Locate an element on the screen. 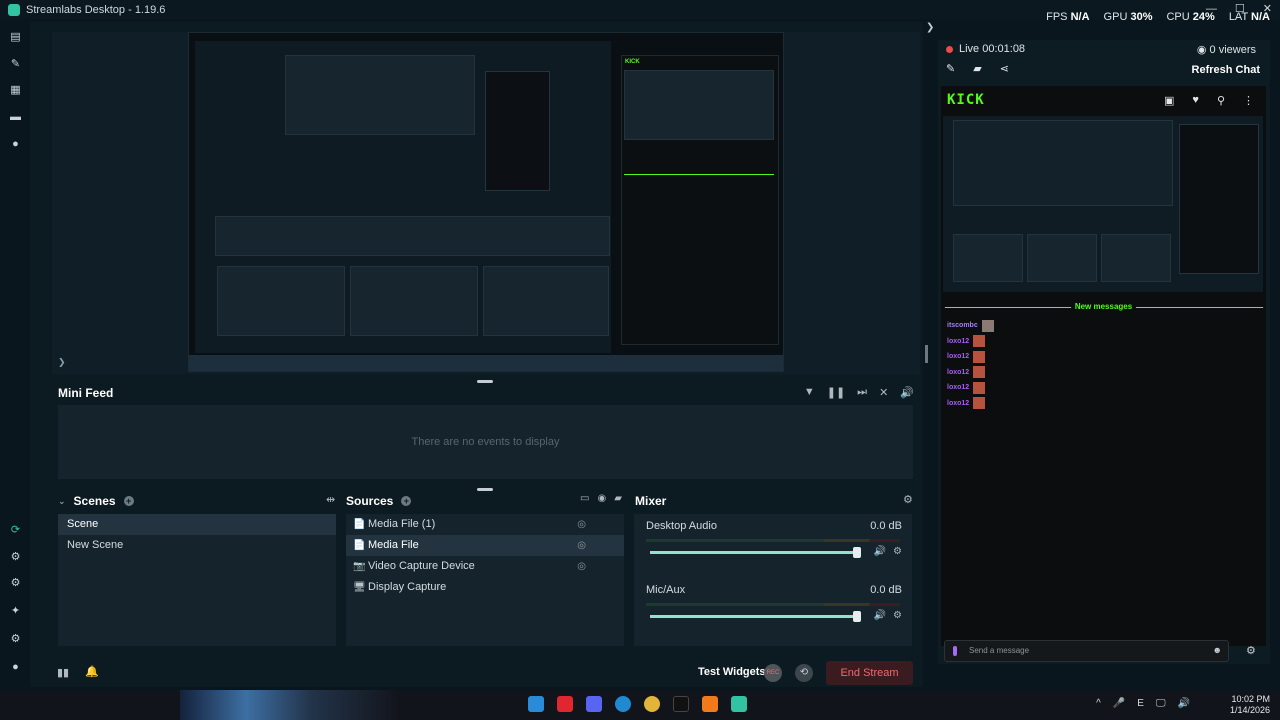  end-stream-button: End Stream is located at coordinates (869, 673).